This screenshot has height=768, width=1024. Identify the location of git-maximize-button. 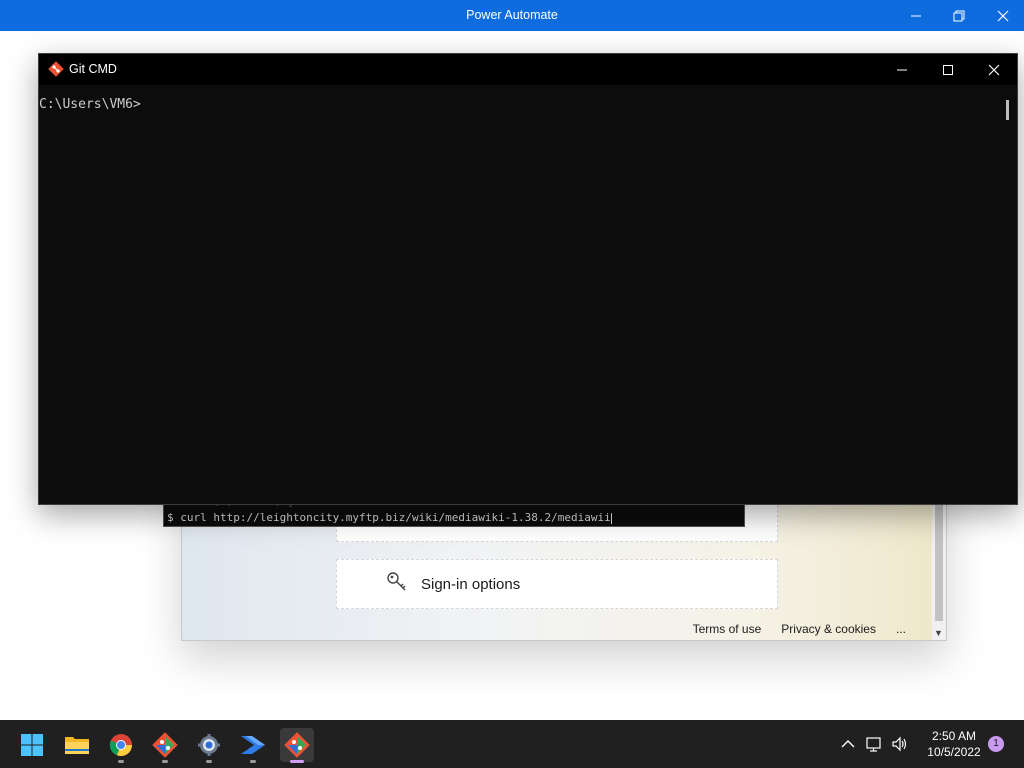
(948, 69).